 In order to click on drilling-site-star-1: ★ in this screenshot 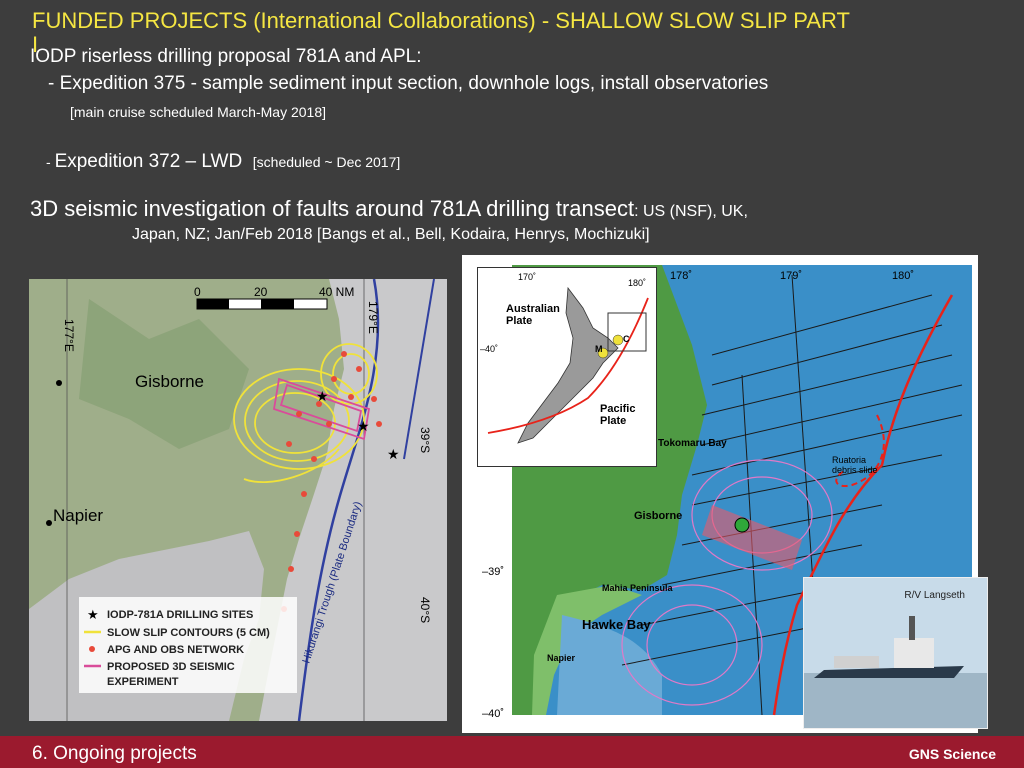, I will do `click(322, 396)`.